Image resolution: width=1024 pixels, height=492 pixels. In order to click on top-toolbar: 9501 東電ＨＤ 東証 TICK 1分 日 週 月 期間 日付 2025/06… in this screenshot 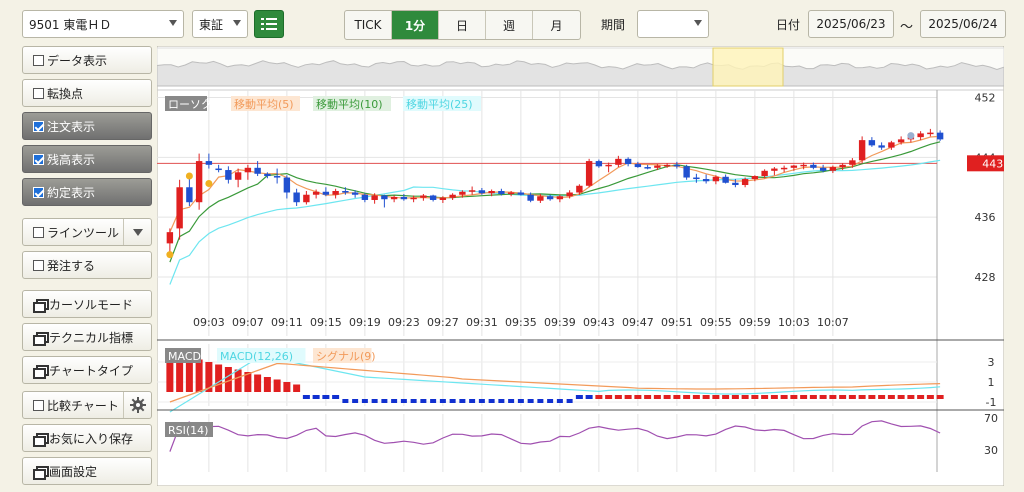, I will do `click(512, 23)`.